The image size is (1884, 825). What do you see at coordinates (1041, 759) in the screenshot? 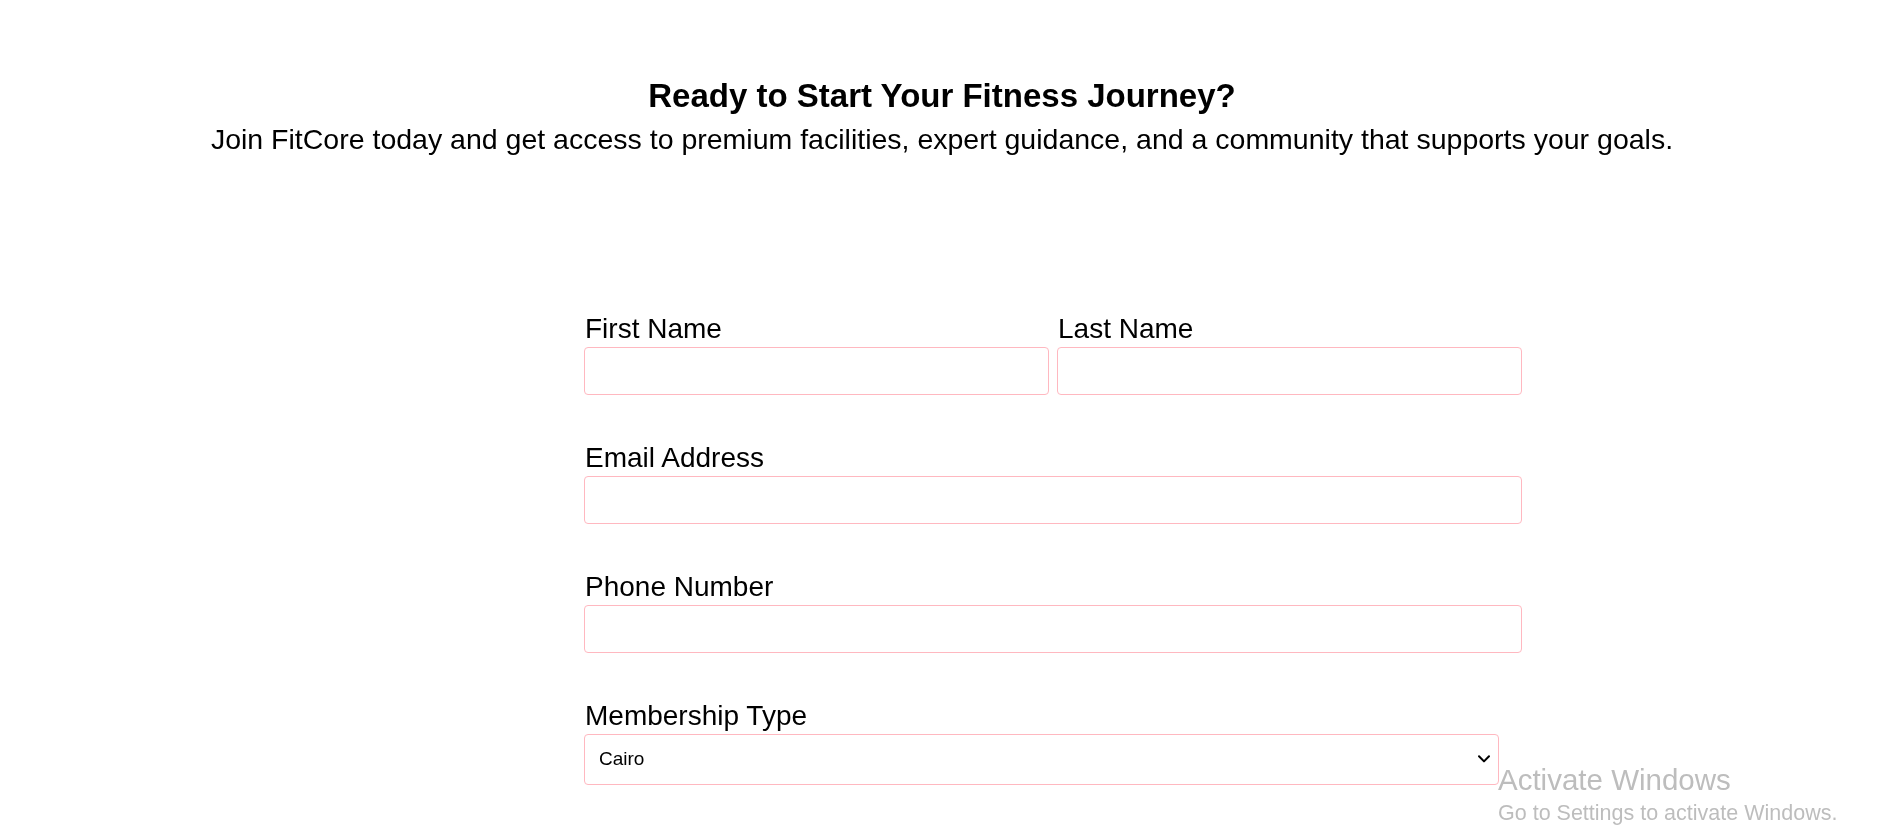
I see `dropdown-select: Cairo` at bounding box center [1041, 759].